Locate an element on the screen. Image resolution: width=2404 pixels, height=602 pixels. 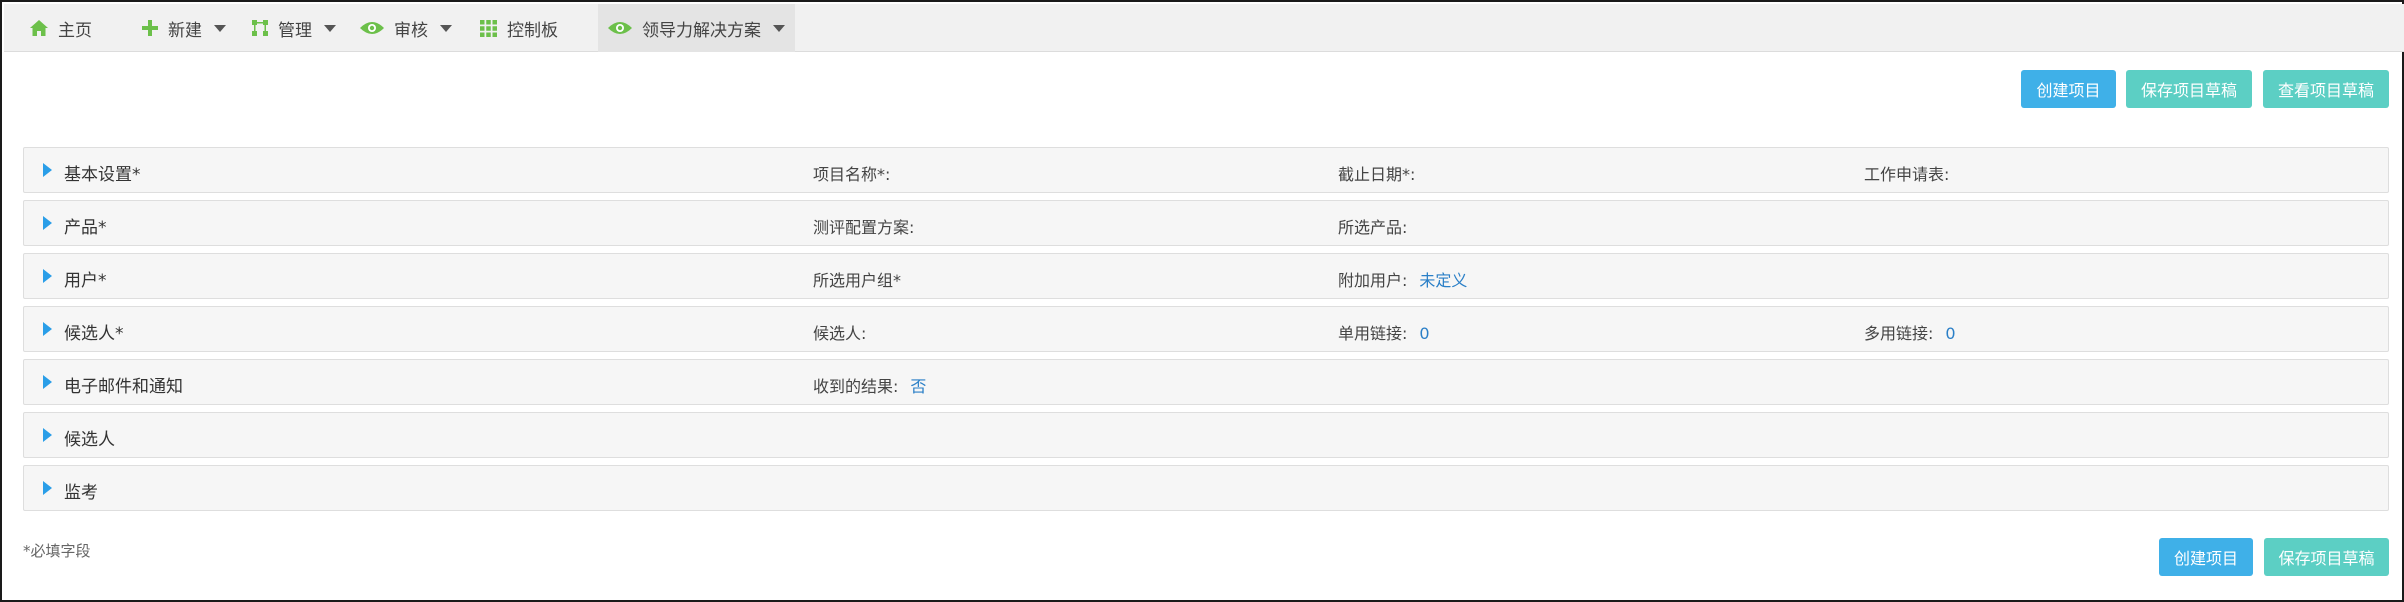
section-title: 基本设置* is located at coordinates (102, 175).